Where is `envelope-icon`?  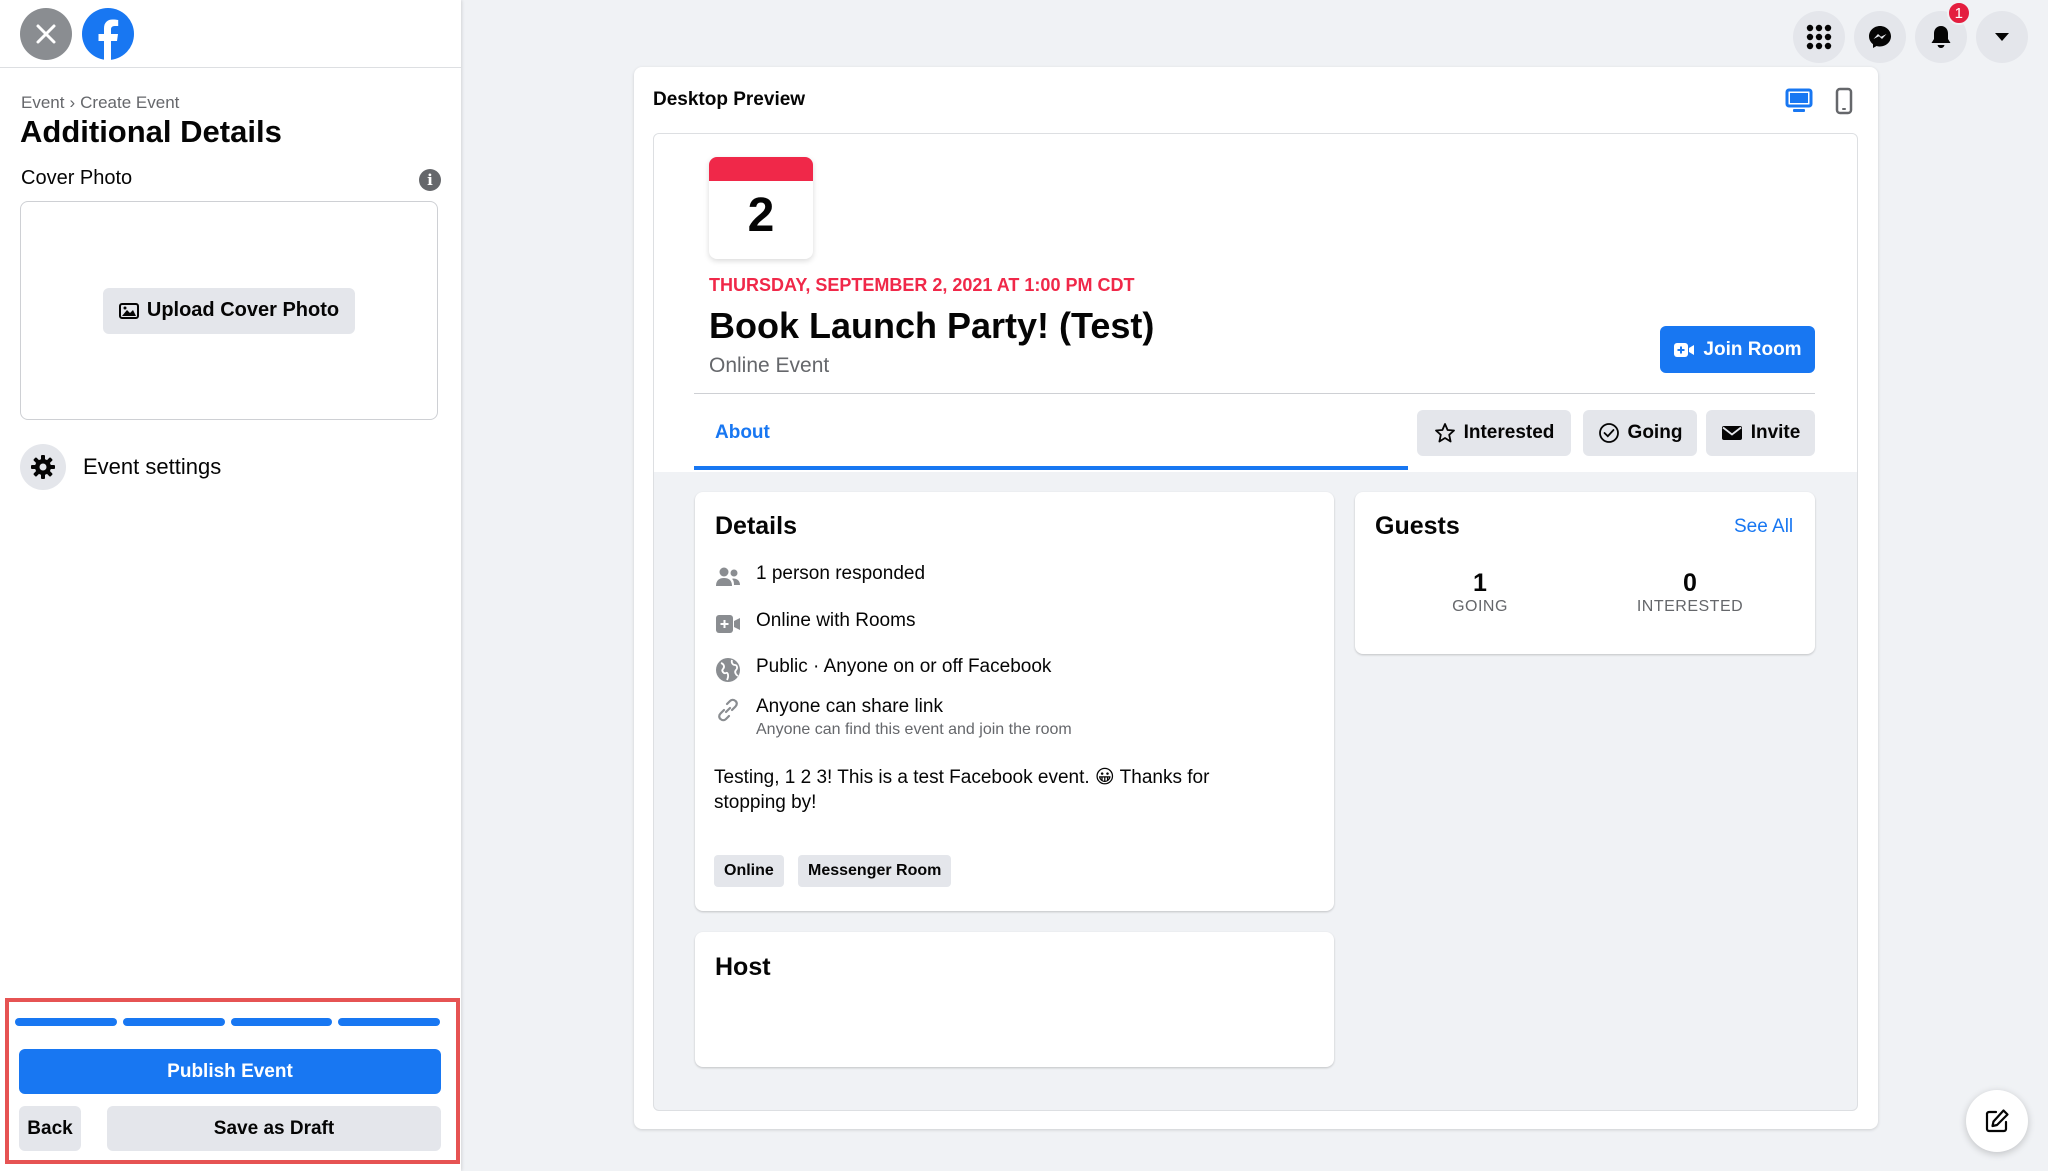
envelope-icon is located at coordinates (1731, 433).